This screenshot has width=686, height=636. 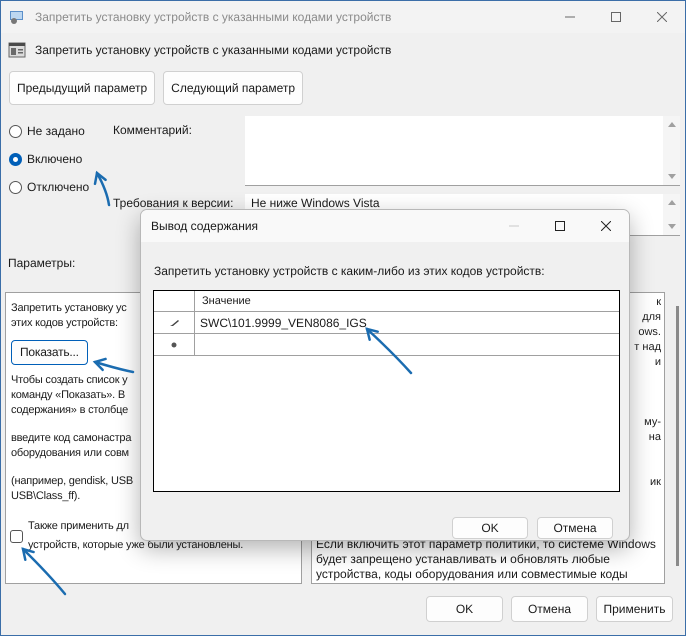 What do you see at coordinates (634, 609) in the screenshot?
I see `dialog-button: Применить` at bounding box center [634, 609].